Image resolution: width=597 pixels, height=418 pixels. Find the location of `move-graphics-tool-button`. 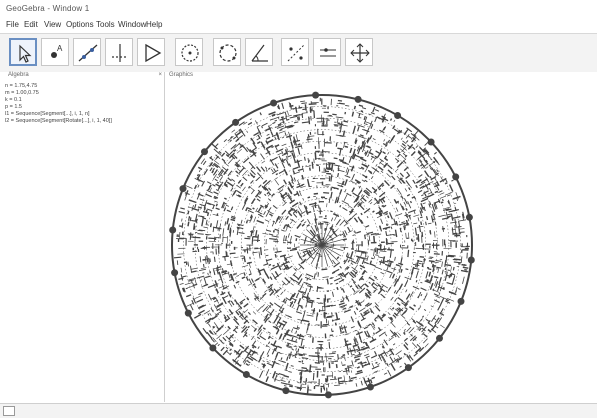

move-graphics-tool-button is located at coordinates (359, 52).